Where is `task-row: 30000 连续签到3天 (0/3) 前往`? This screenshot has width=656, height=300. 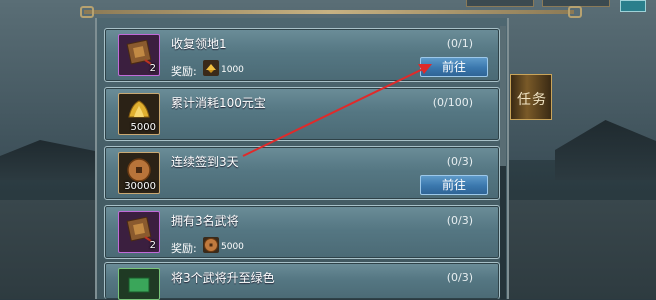
task-row: 30000 连续签到3天 (0/3) 前往 is located at coordinates (302, 173).